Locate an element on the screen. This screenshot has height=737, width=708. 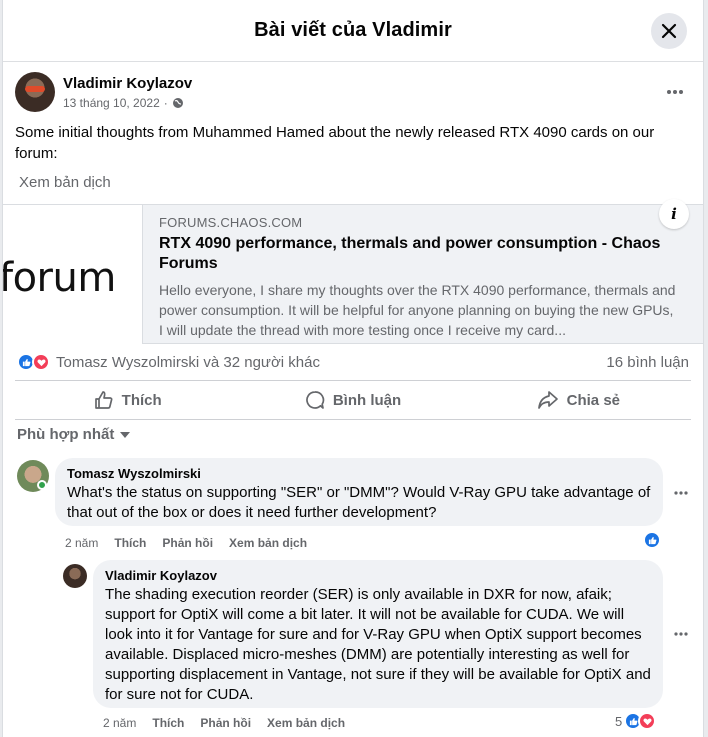
comment-reply-link: Phản hồi is located at coordinates (187, 543).